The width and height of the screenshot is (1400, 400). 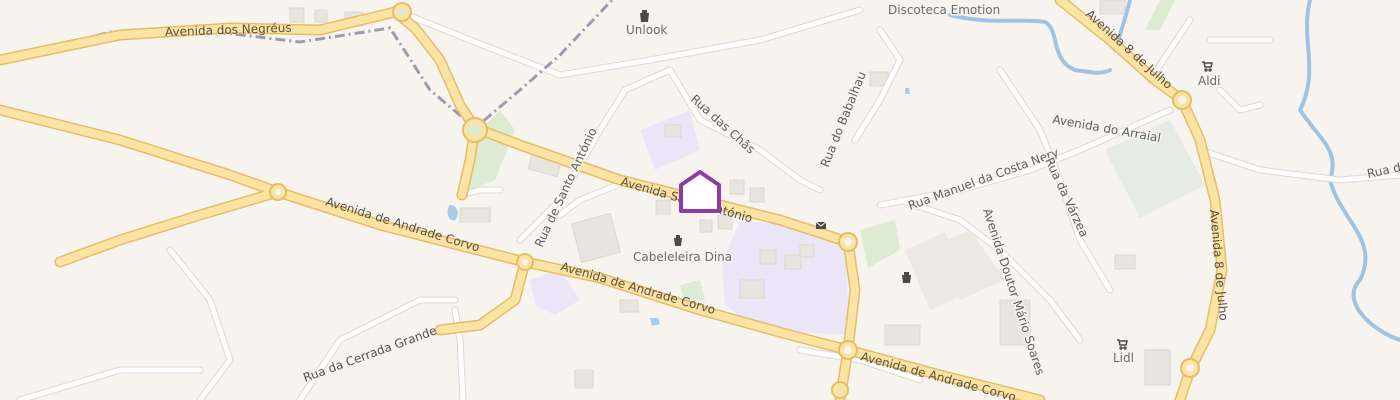 I want to click on poi-supermarket, so click(x=906, y=277).